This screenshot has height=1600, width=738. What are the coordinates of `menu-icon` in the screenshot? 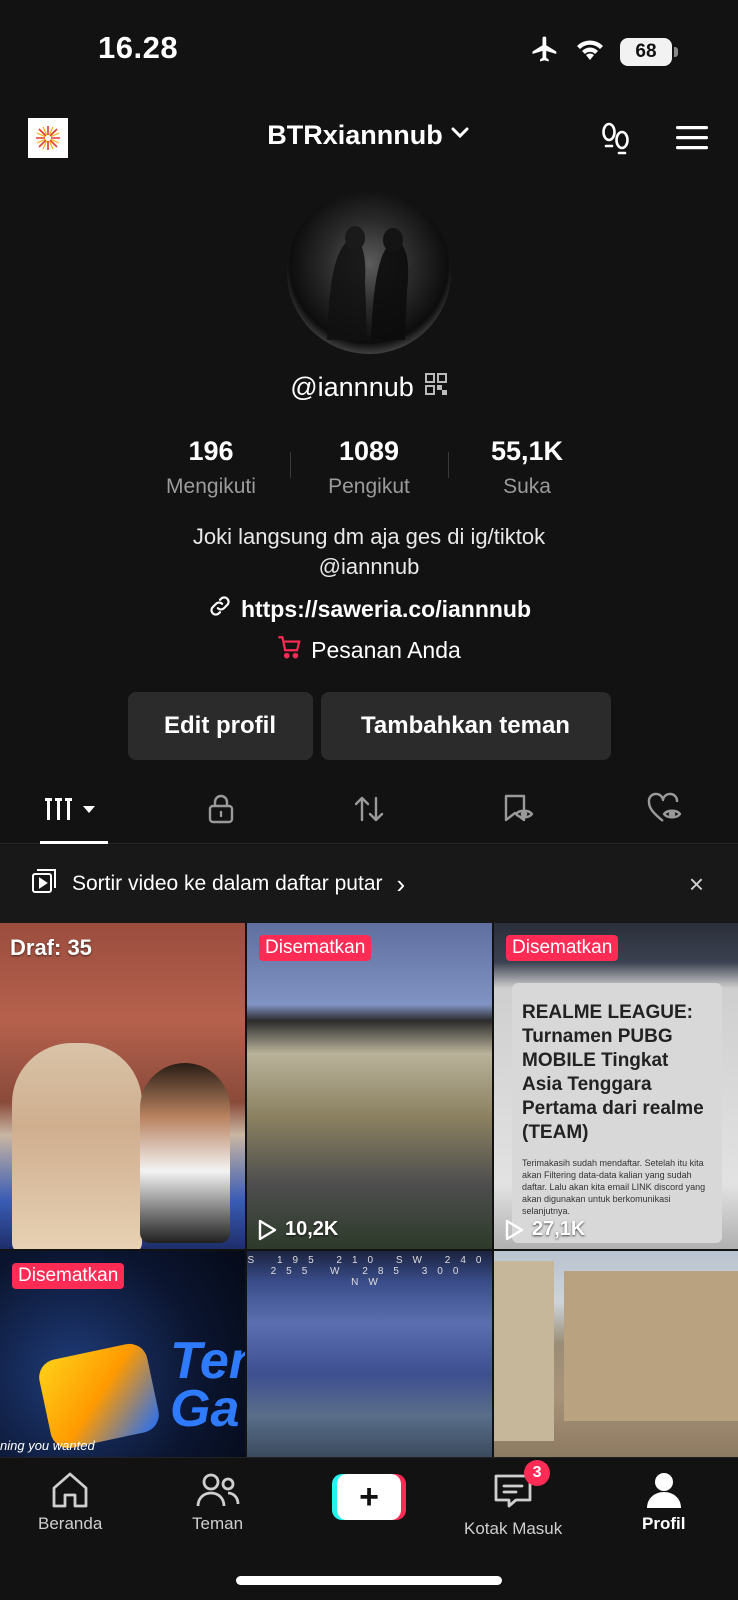 It's located at (692, 140).